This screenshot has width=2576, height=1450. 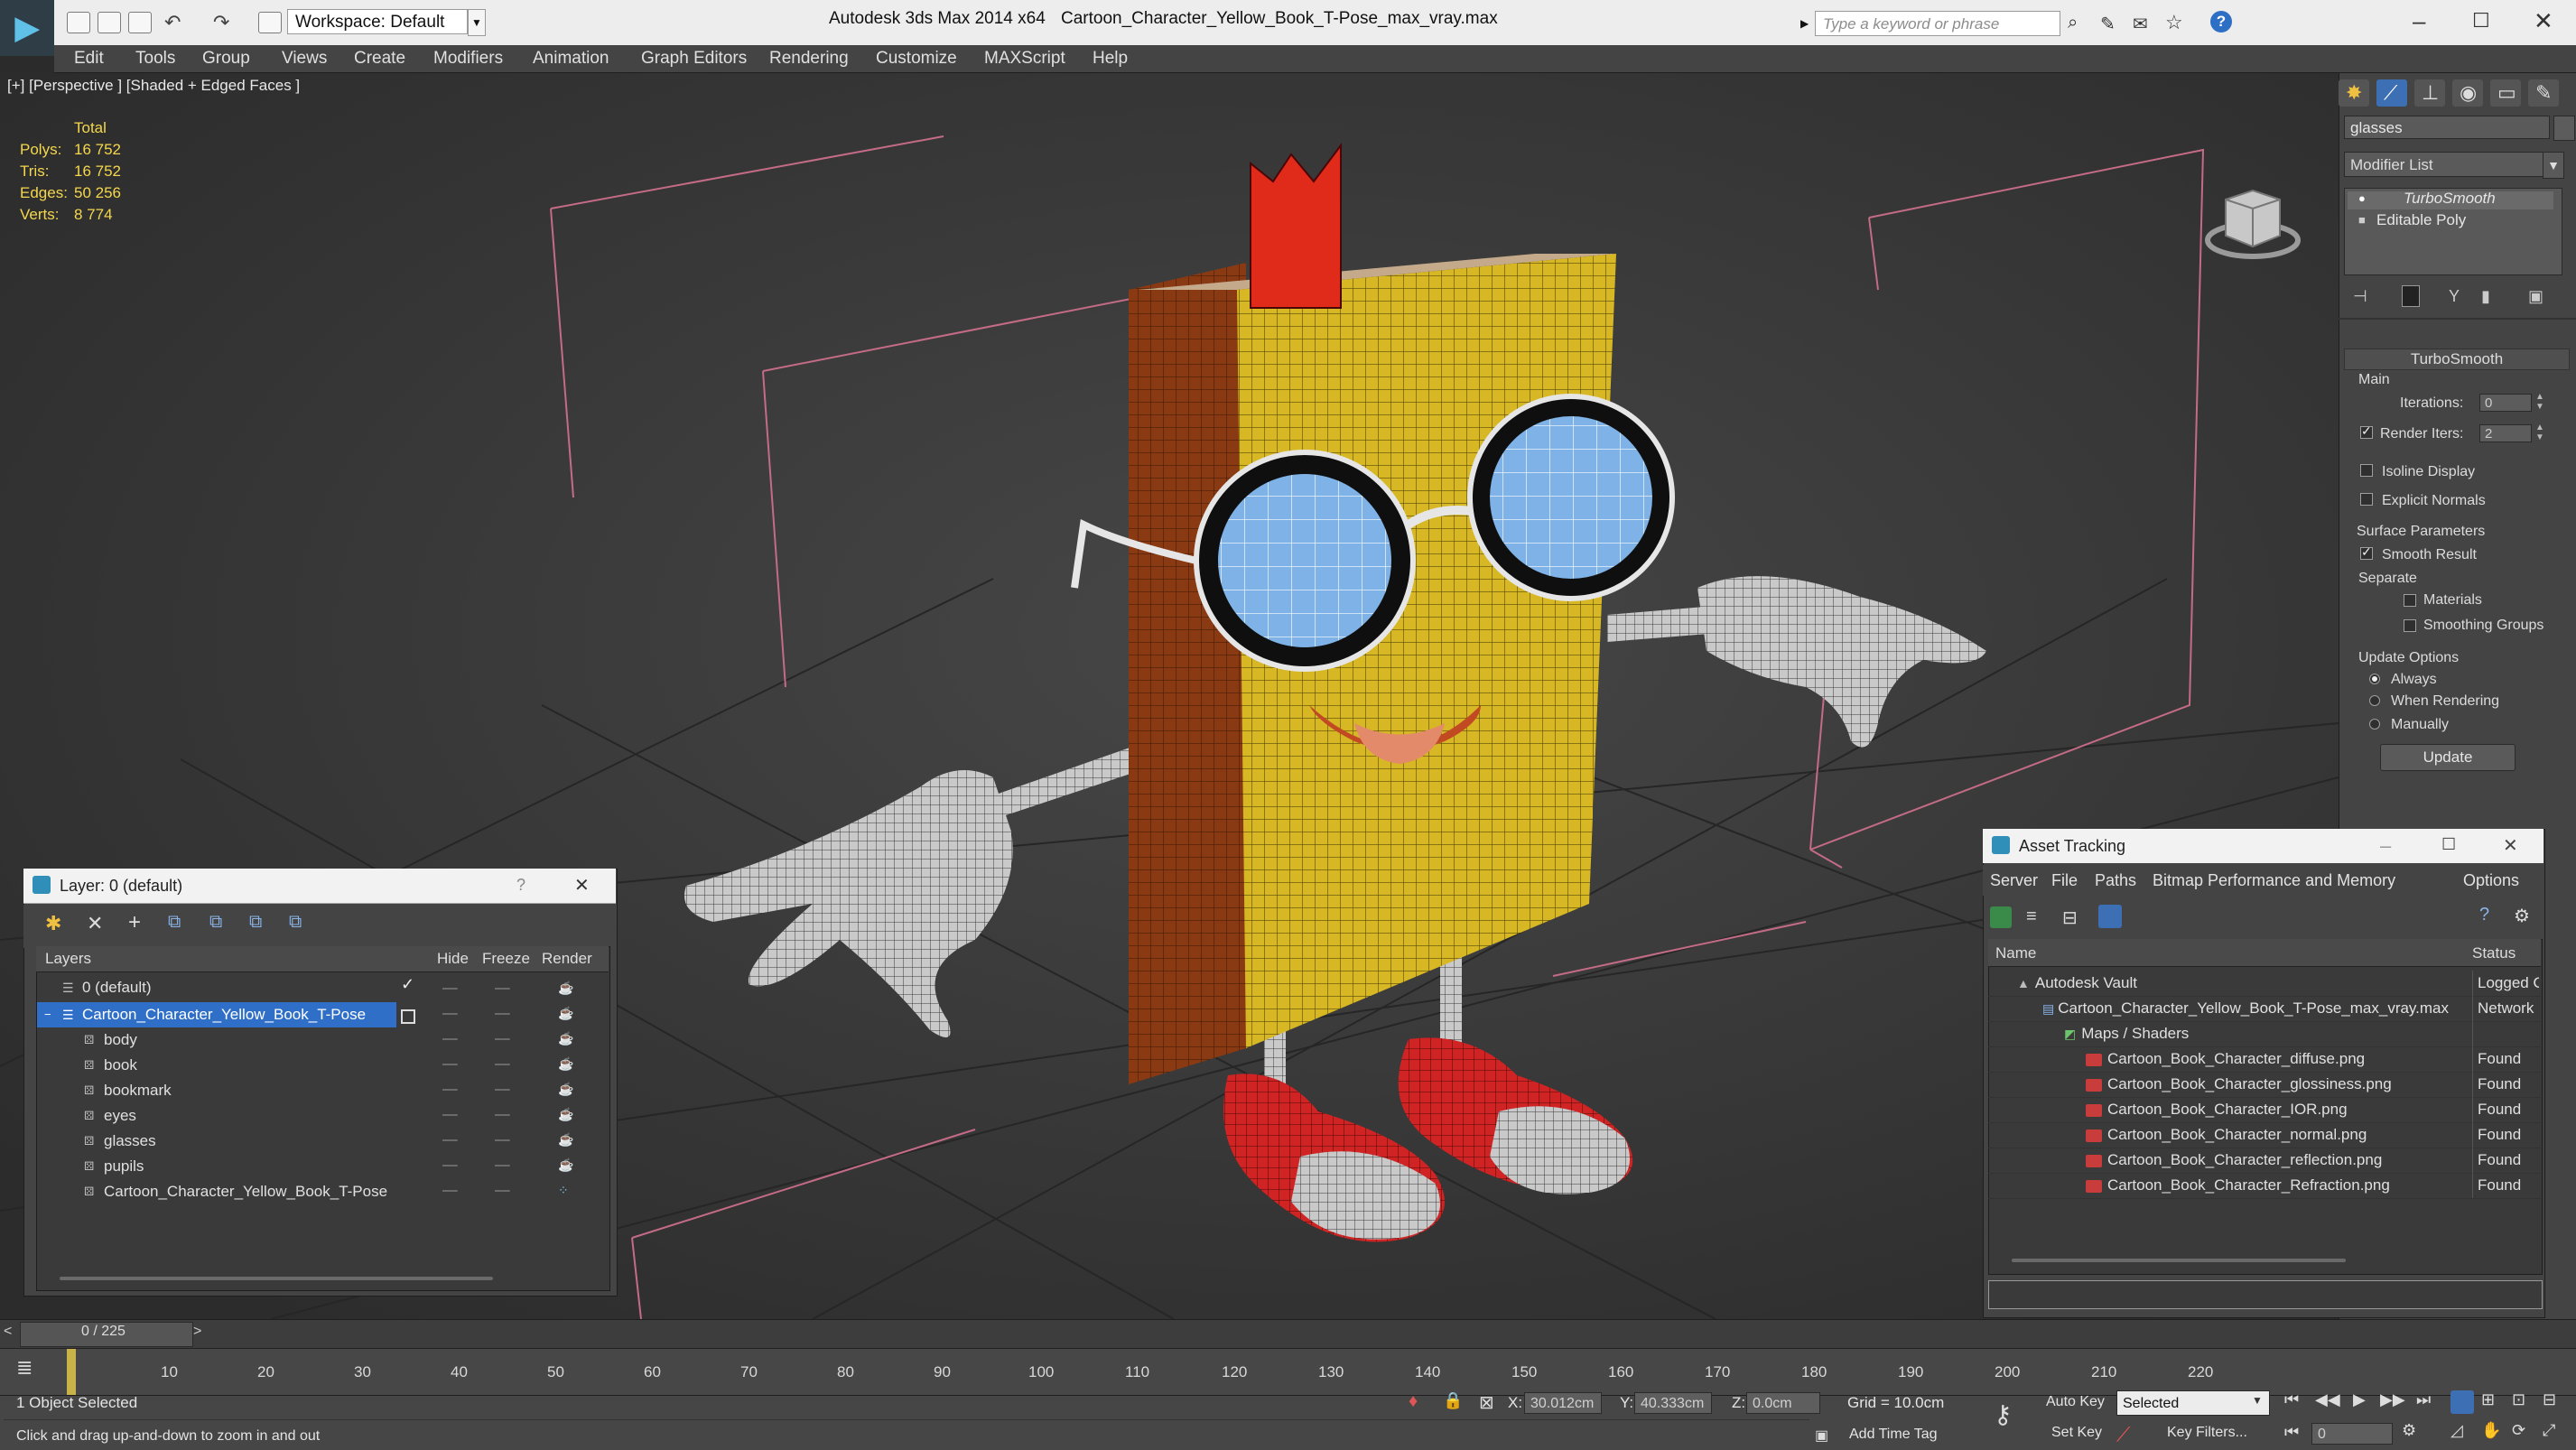 What do you see at coordinates (1110, 59) in the screenshot?
I see `menu-help: Help` at bounding box center [1110, 59].